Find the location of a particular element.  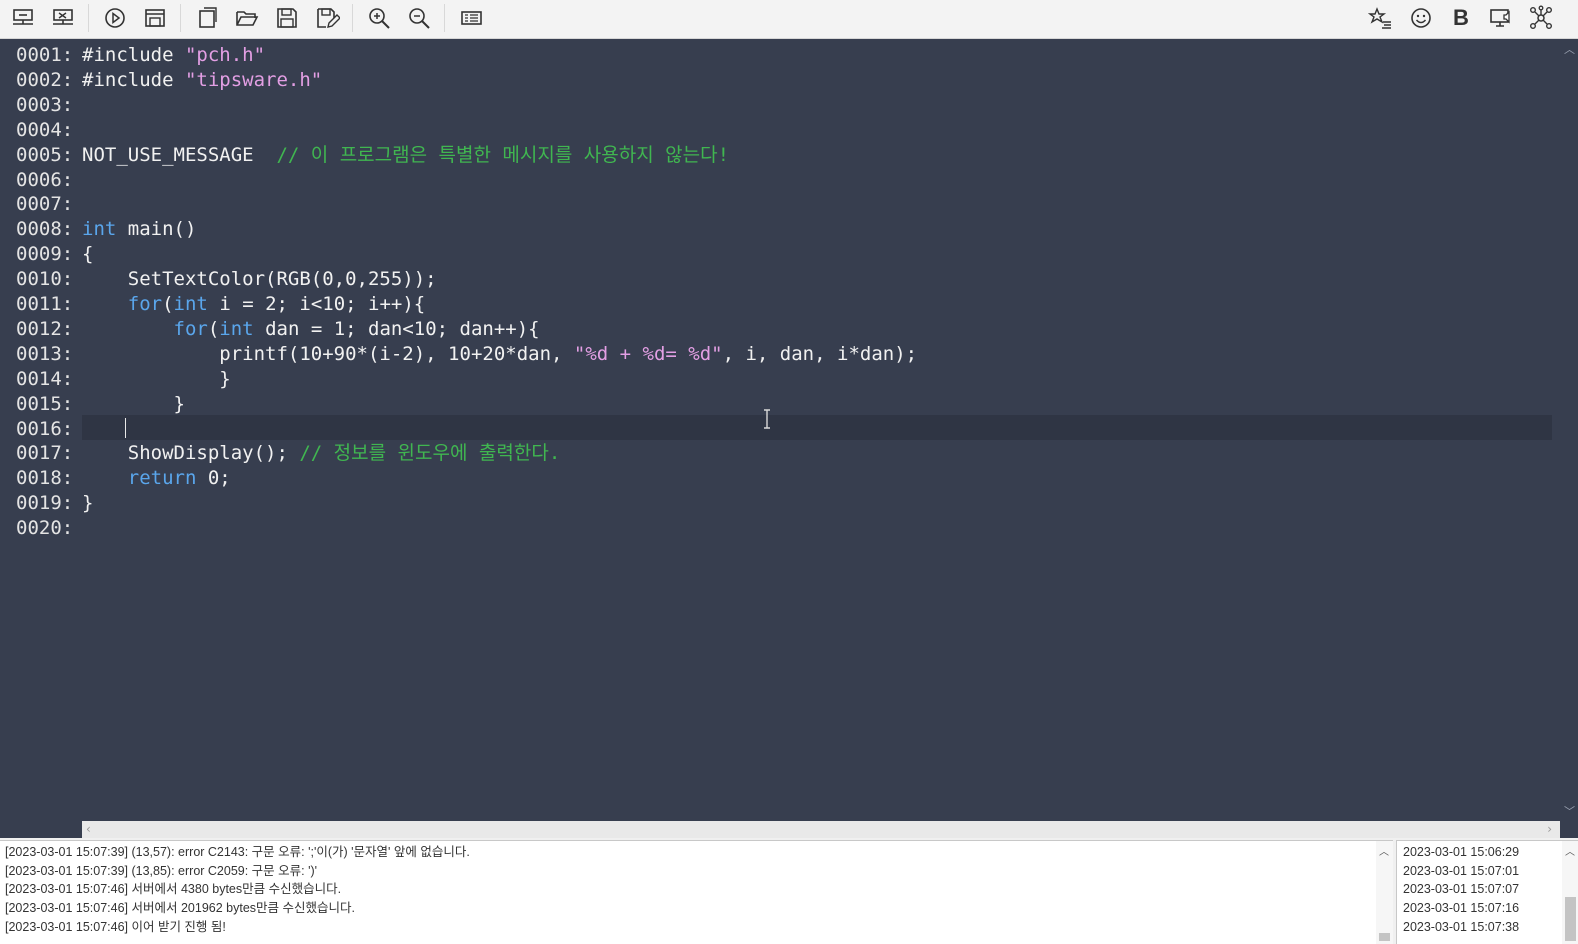

folder-open-icon is located at coordinates (247, 18).